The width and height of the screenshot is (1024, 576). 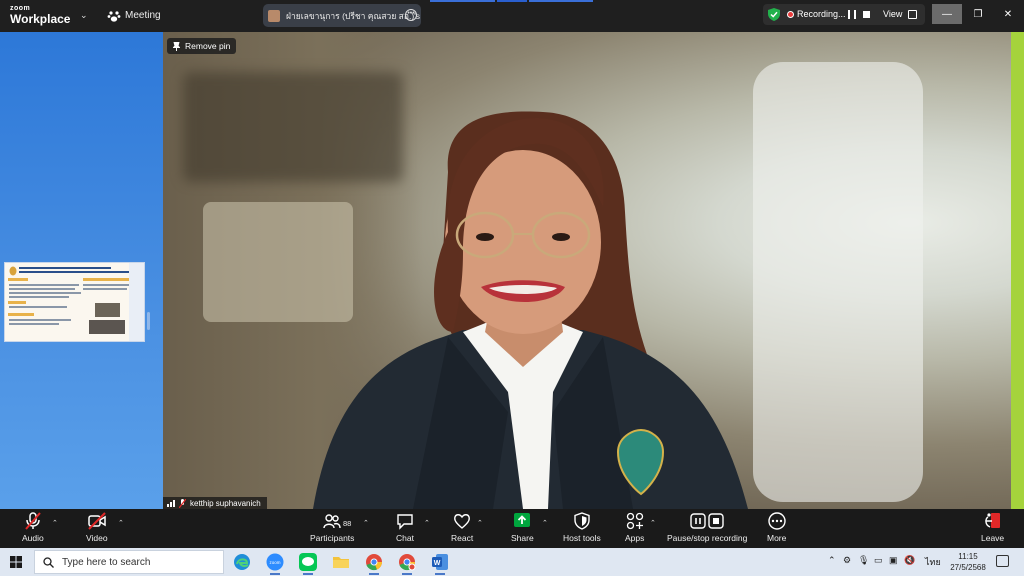 What do you see at coordinates (978, 14) in the screenshot?
I see `restore-button: ❐` at bounding box center [978, 14].